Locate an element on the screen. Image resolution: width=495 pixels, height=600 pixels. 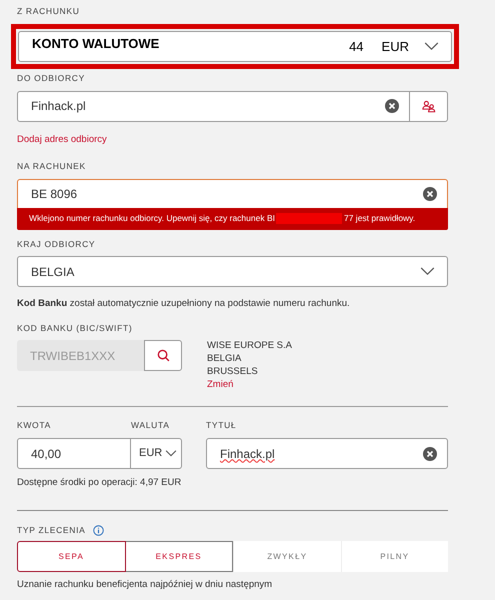
title-field: Finhack.pl is located at coordinates (327, 453).